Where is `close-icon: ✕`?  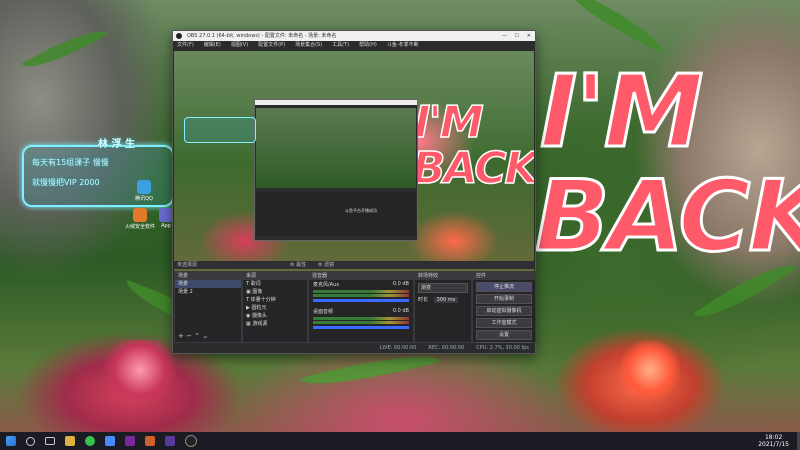 close-icon: ✕ is located at coordinates (529, 36).